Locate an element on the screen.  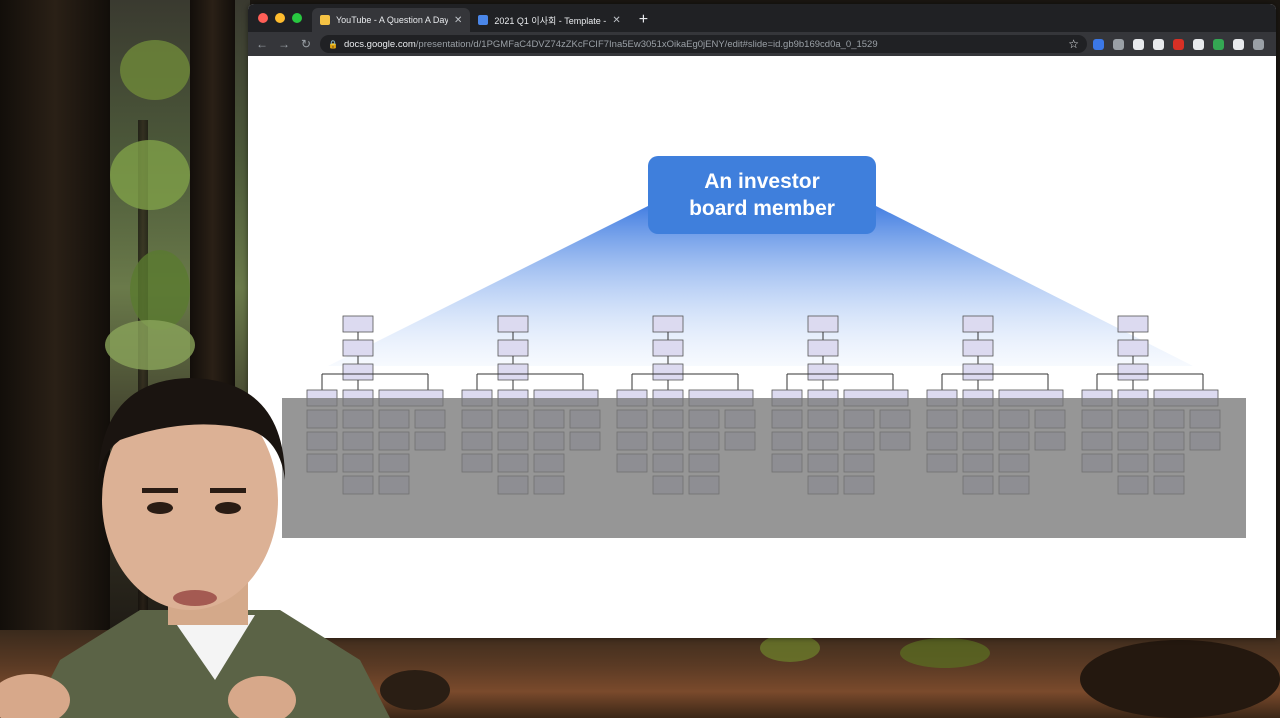
minimize-window-button is located at coordinates (280, 18).